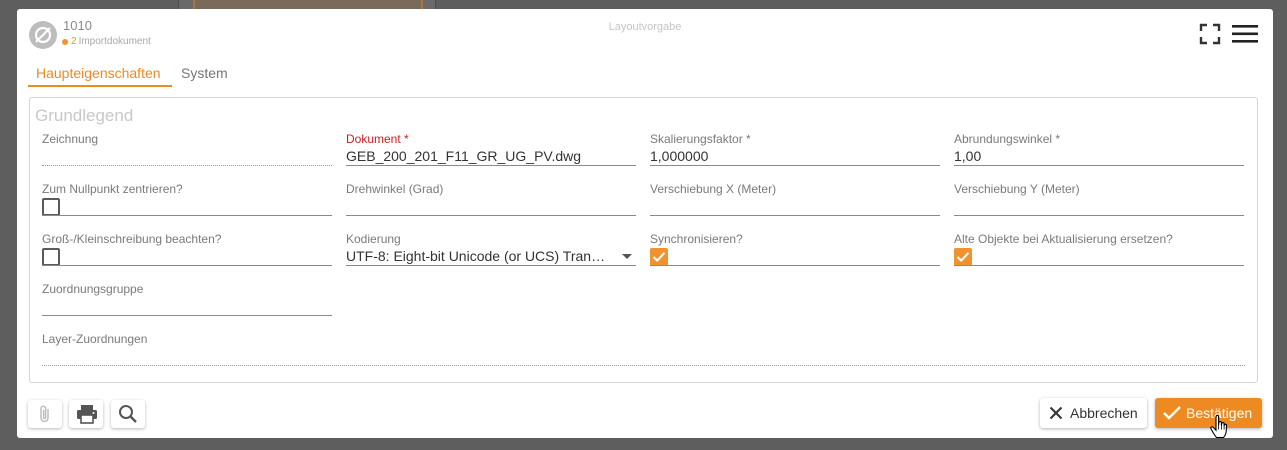  I want to click on field-label: Skalierungsfaktor *, so click(700, 139).